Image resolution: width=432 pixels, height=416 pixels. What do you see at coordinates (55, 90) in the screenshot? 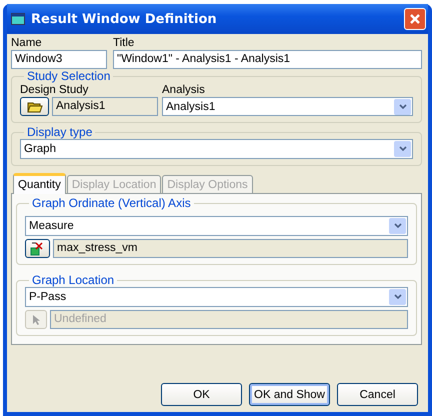
I see `field-label: Design Study` at bounding box center [55, 90].